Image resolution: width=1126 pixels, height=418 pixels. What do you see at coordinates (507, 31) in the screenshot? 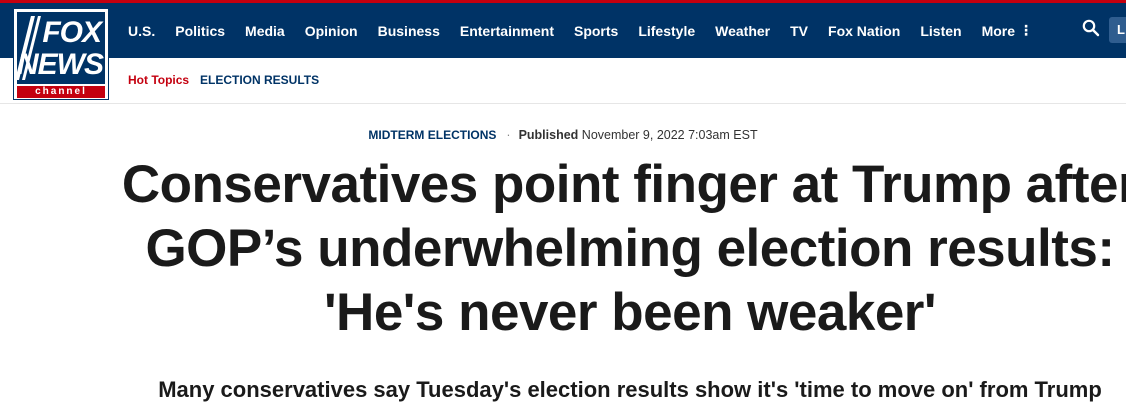
I see `nav-item-entertainment: Entertainment` at bounding box center [507, 31].